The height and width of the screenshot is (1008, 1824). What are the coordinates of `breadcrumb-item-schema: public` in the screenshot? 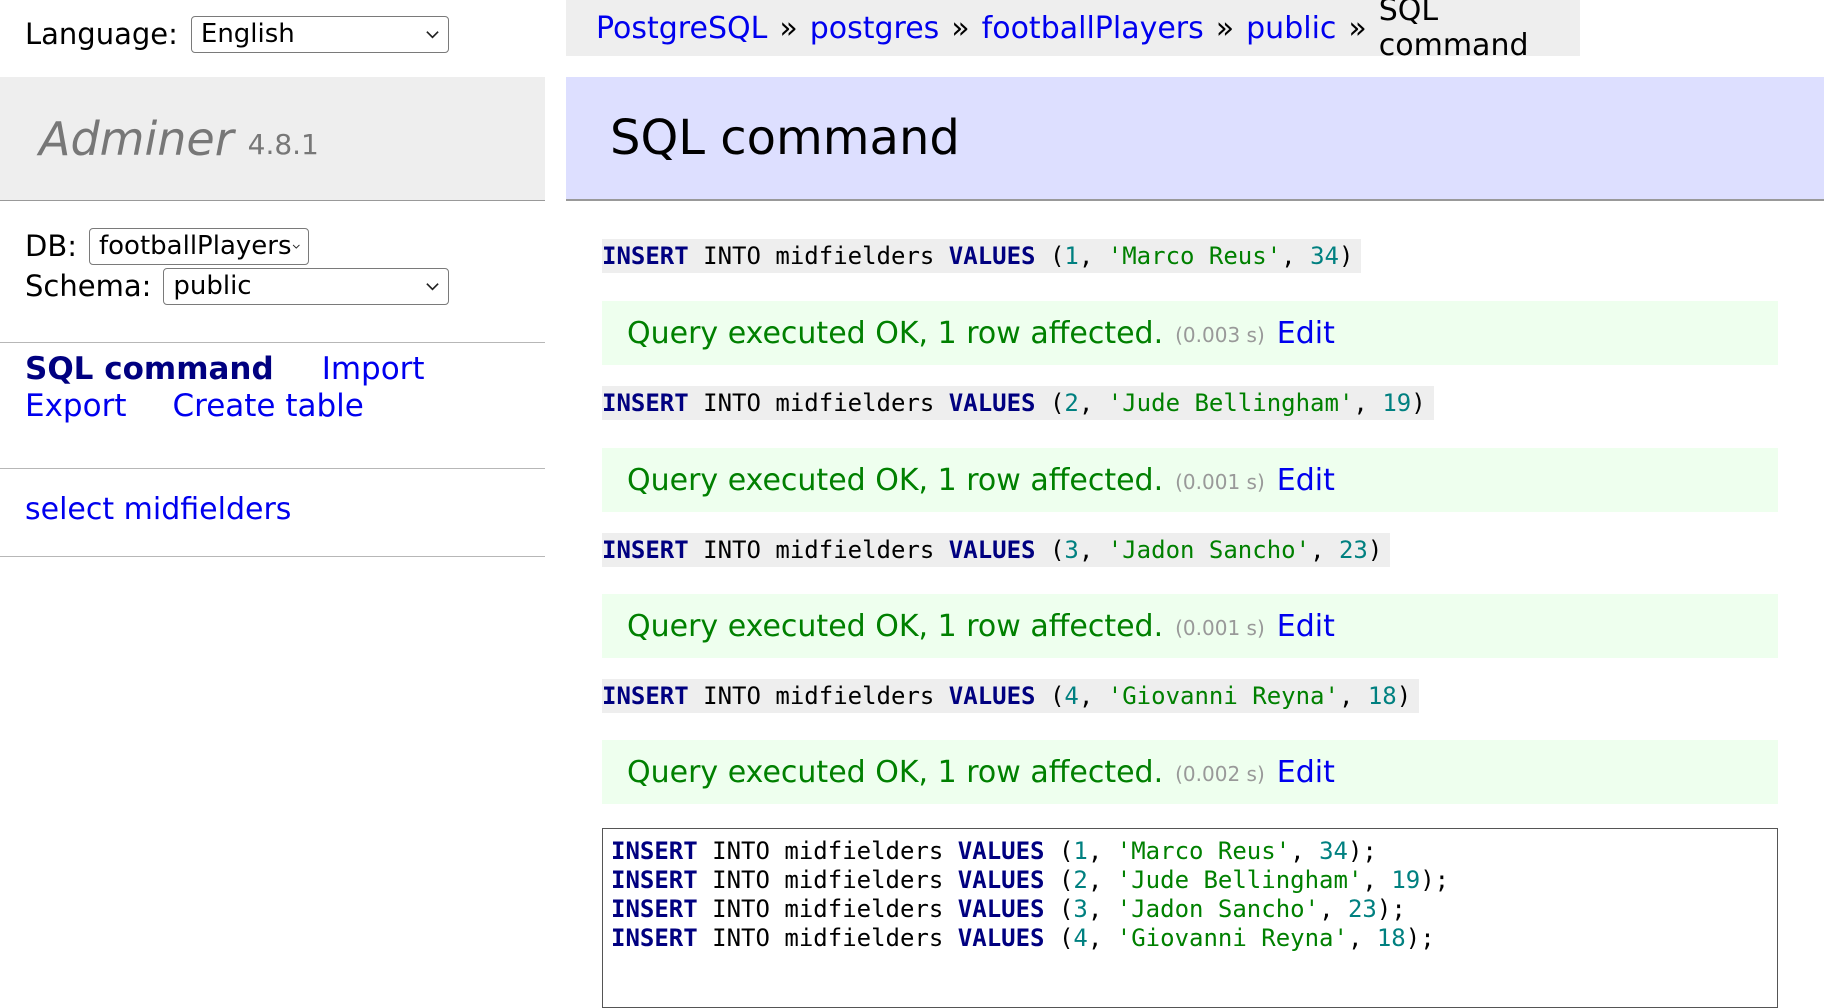 It's located at (1291, 28).